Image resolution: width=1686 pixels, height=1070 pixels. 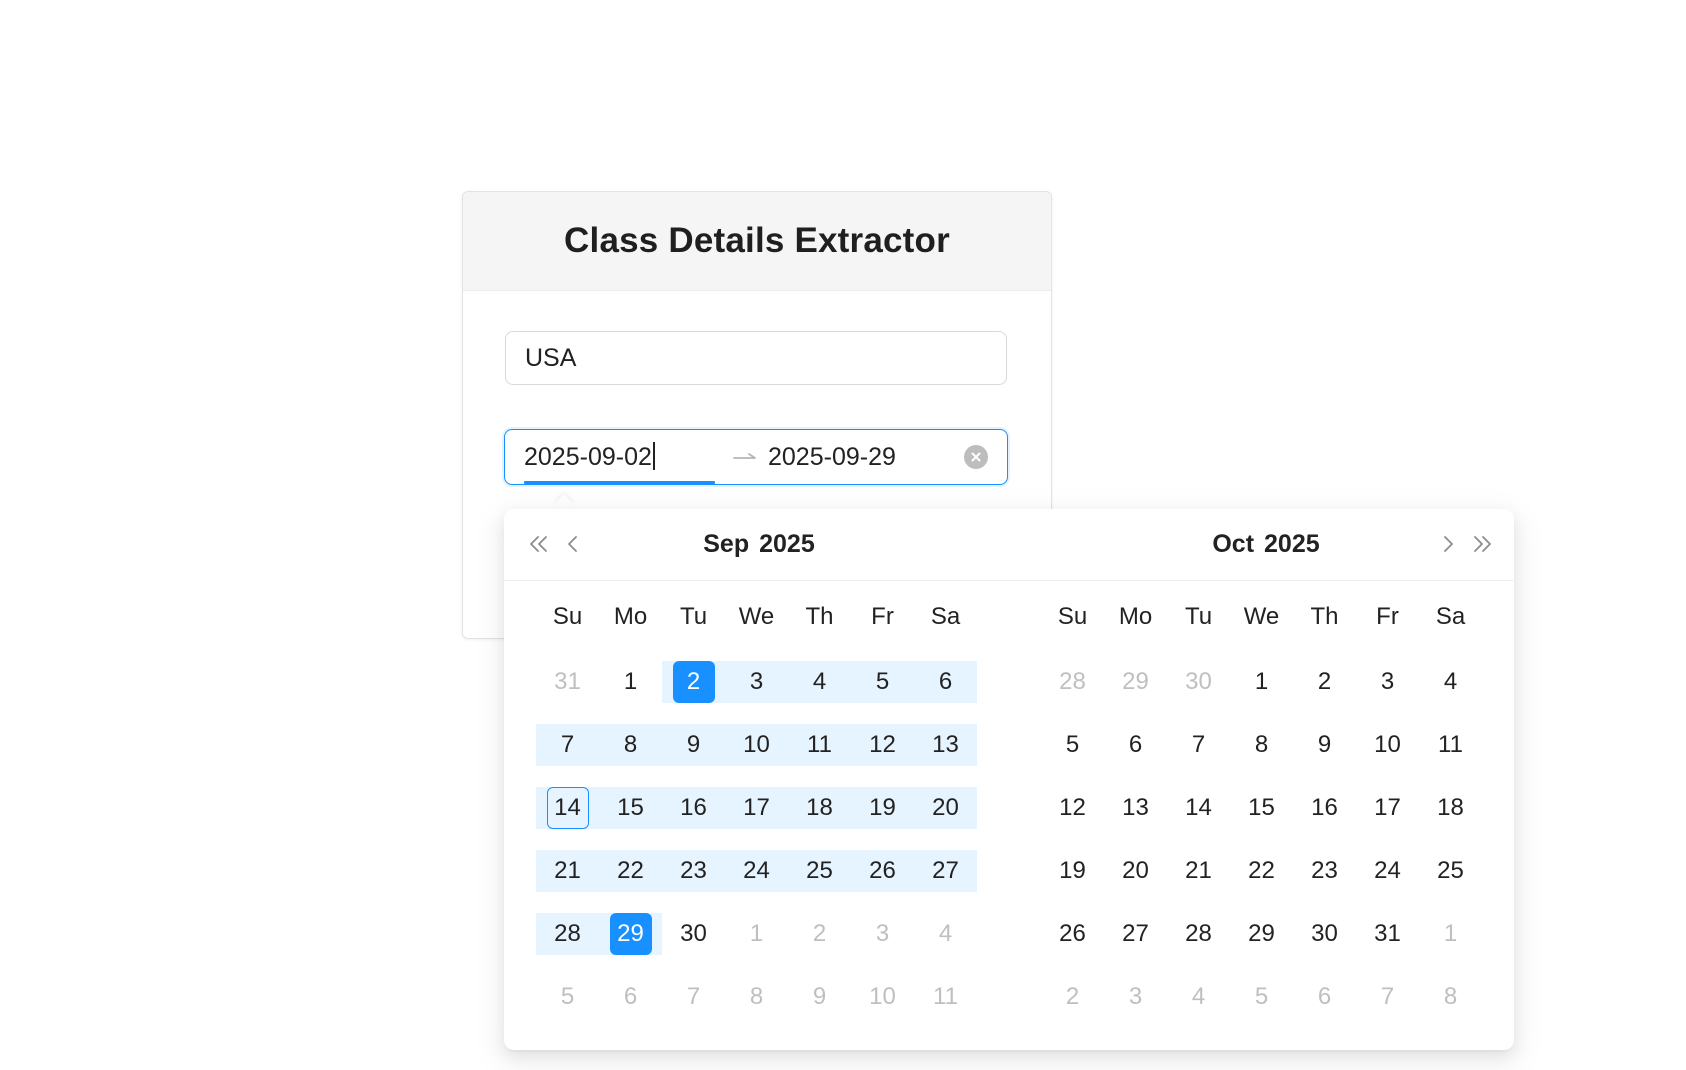 What do you see at coordinates (787, 544) in the screenshot?
I see `left-year-label: 2025` at bounding box center [787, 544].